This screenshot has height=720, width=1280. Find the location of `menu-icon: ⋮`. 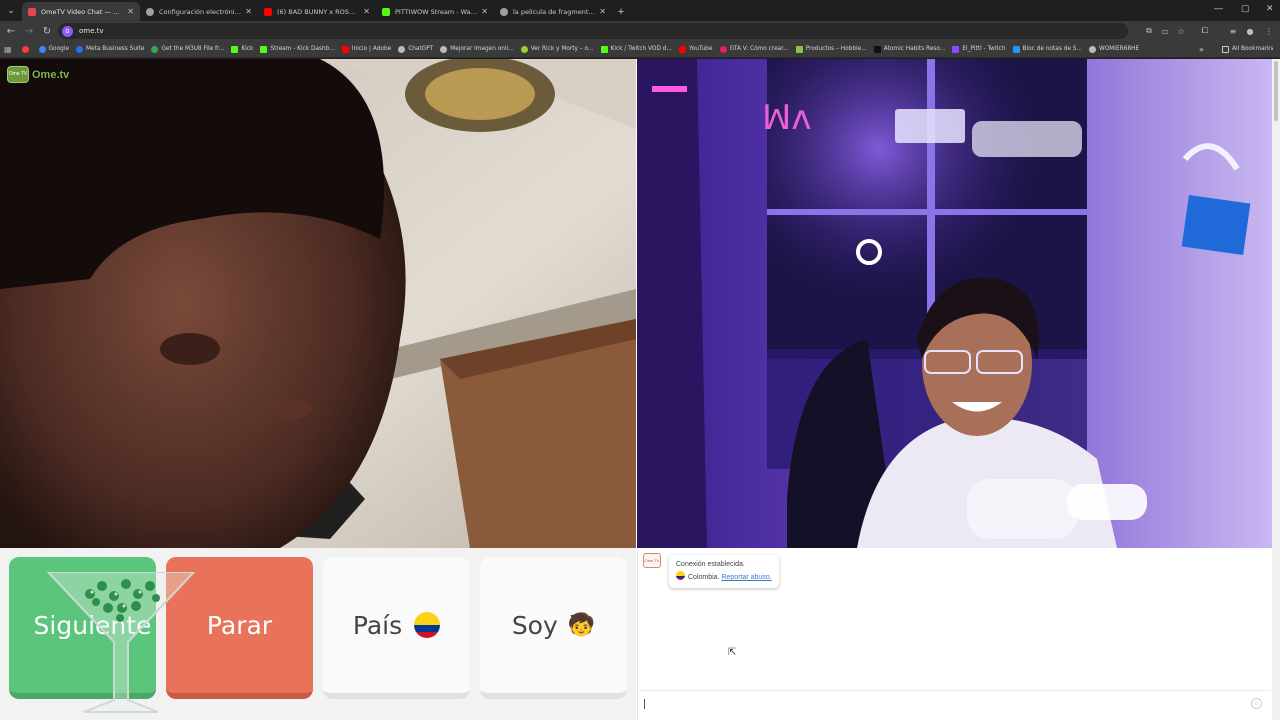

menu-icon: ⋮ is located at coordinates (1269, 31).